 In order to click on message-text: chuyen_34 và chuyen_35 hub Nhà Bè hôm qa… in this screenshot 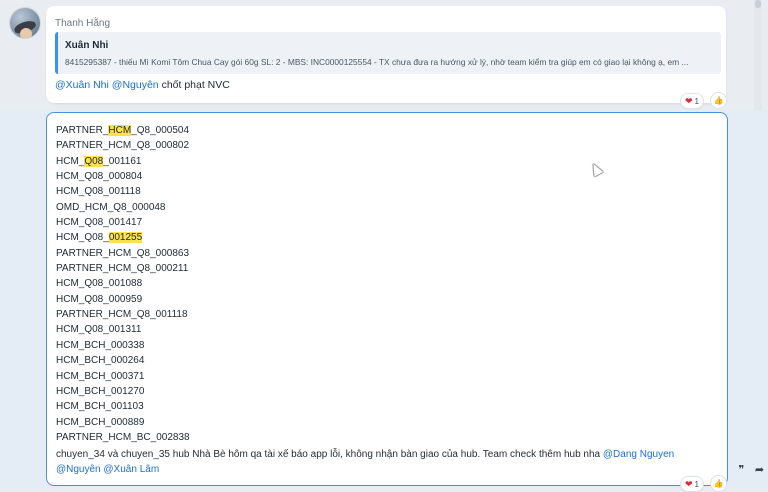, I will do `click(387, 462)`.